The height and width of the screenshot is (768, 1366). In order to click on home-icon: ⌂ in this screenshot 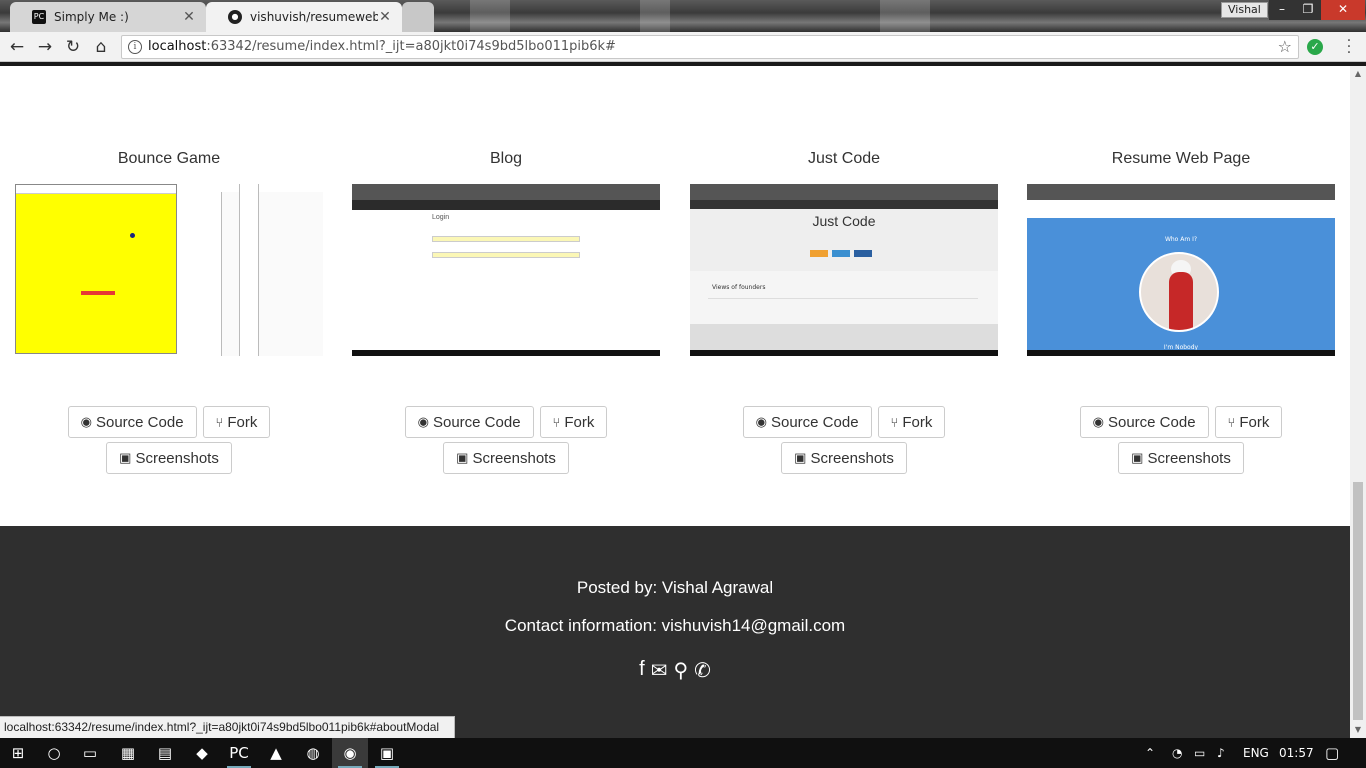, I will do `click(101, 47)`.